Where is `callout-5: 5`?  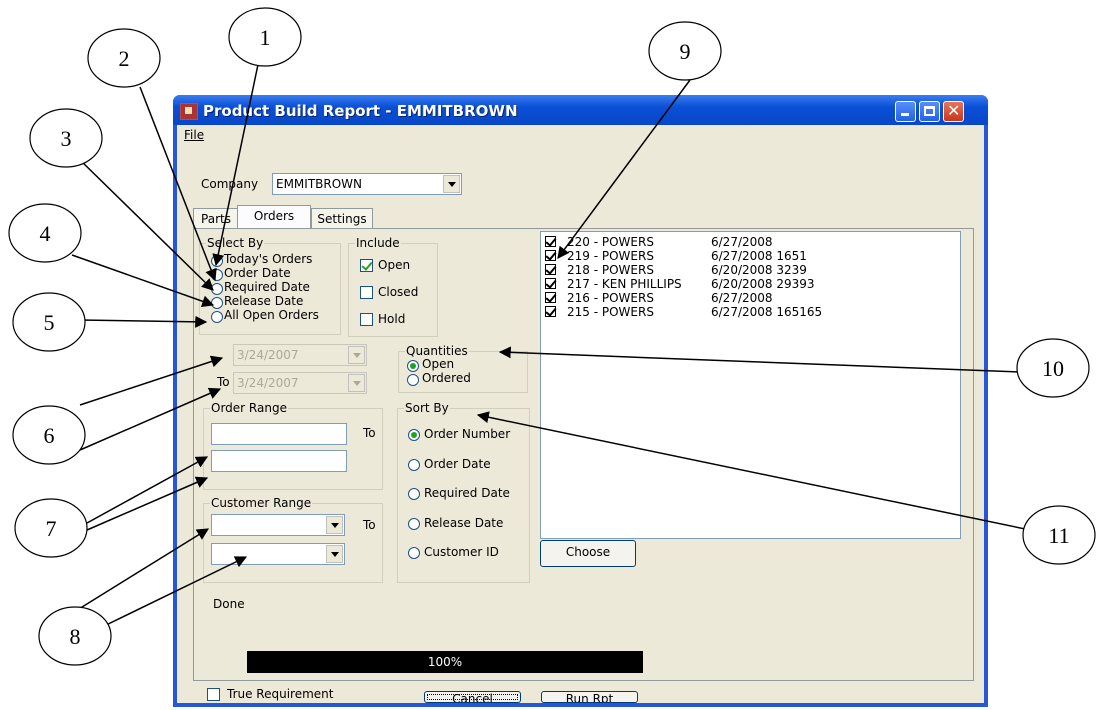 callout-5: 5 is located at coordinates (49, 322).